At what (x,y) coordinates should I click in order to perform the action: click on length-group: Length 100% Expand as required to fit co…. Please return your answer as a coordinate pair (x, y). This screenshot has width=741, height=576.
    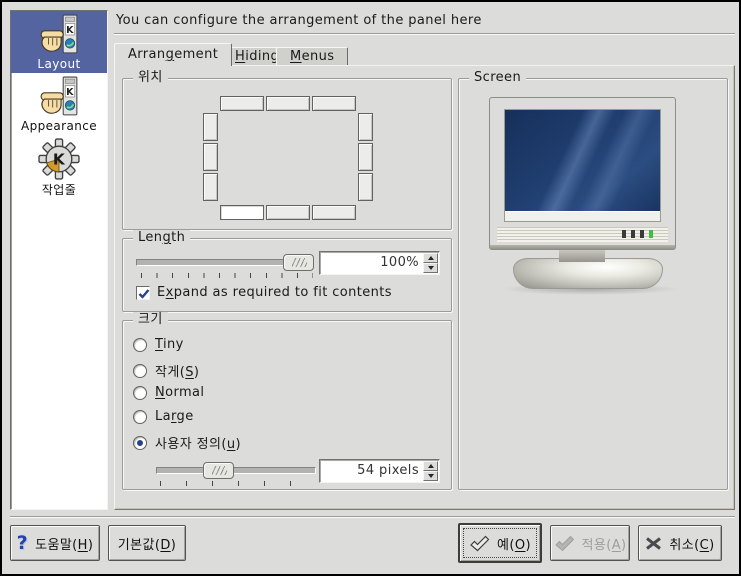
    Looking at the image, I should click on (287, 271).